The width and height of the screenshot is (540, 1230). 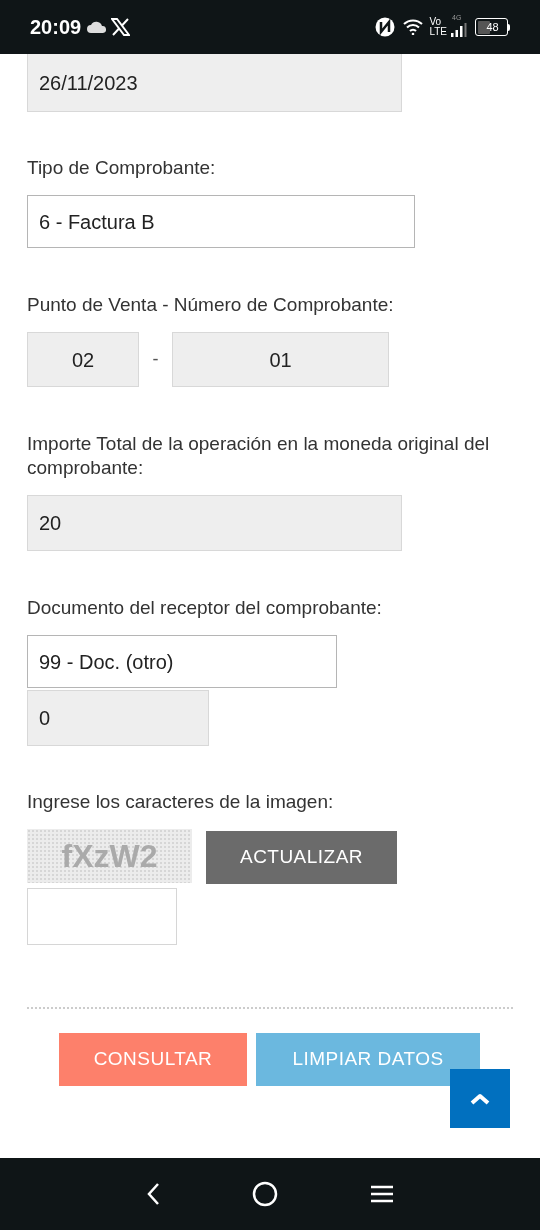 I want to click on volte-indicator: Vo LTE, so click(x=438, y=27).